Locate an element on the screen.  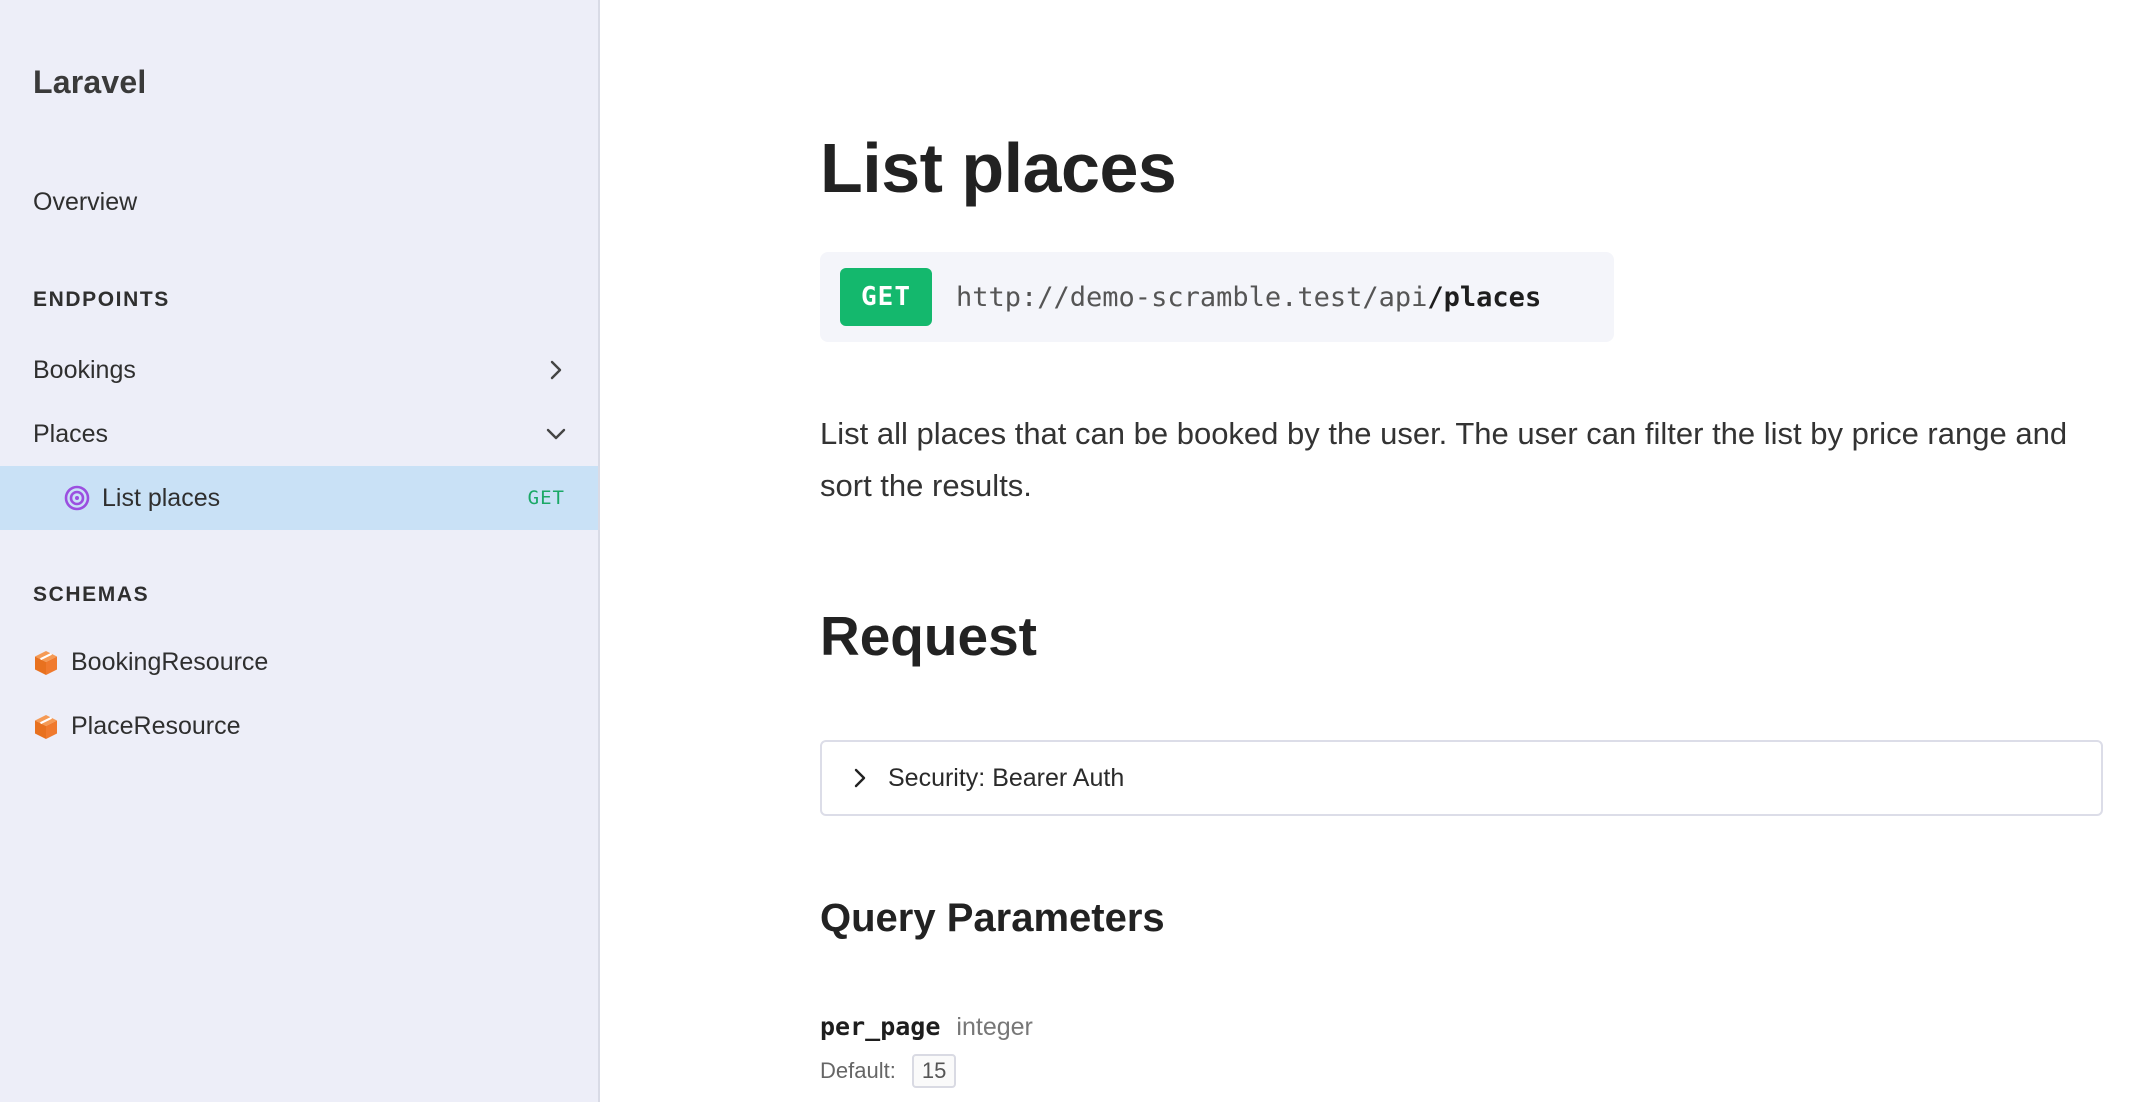
schema-item-placeresource: PlaceResource is located at coordinates (137, 726).